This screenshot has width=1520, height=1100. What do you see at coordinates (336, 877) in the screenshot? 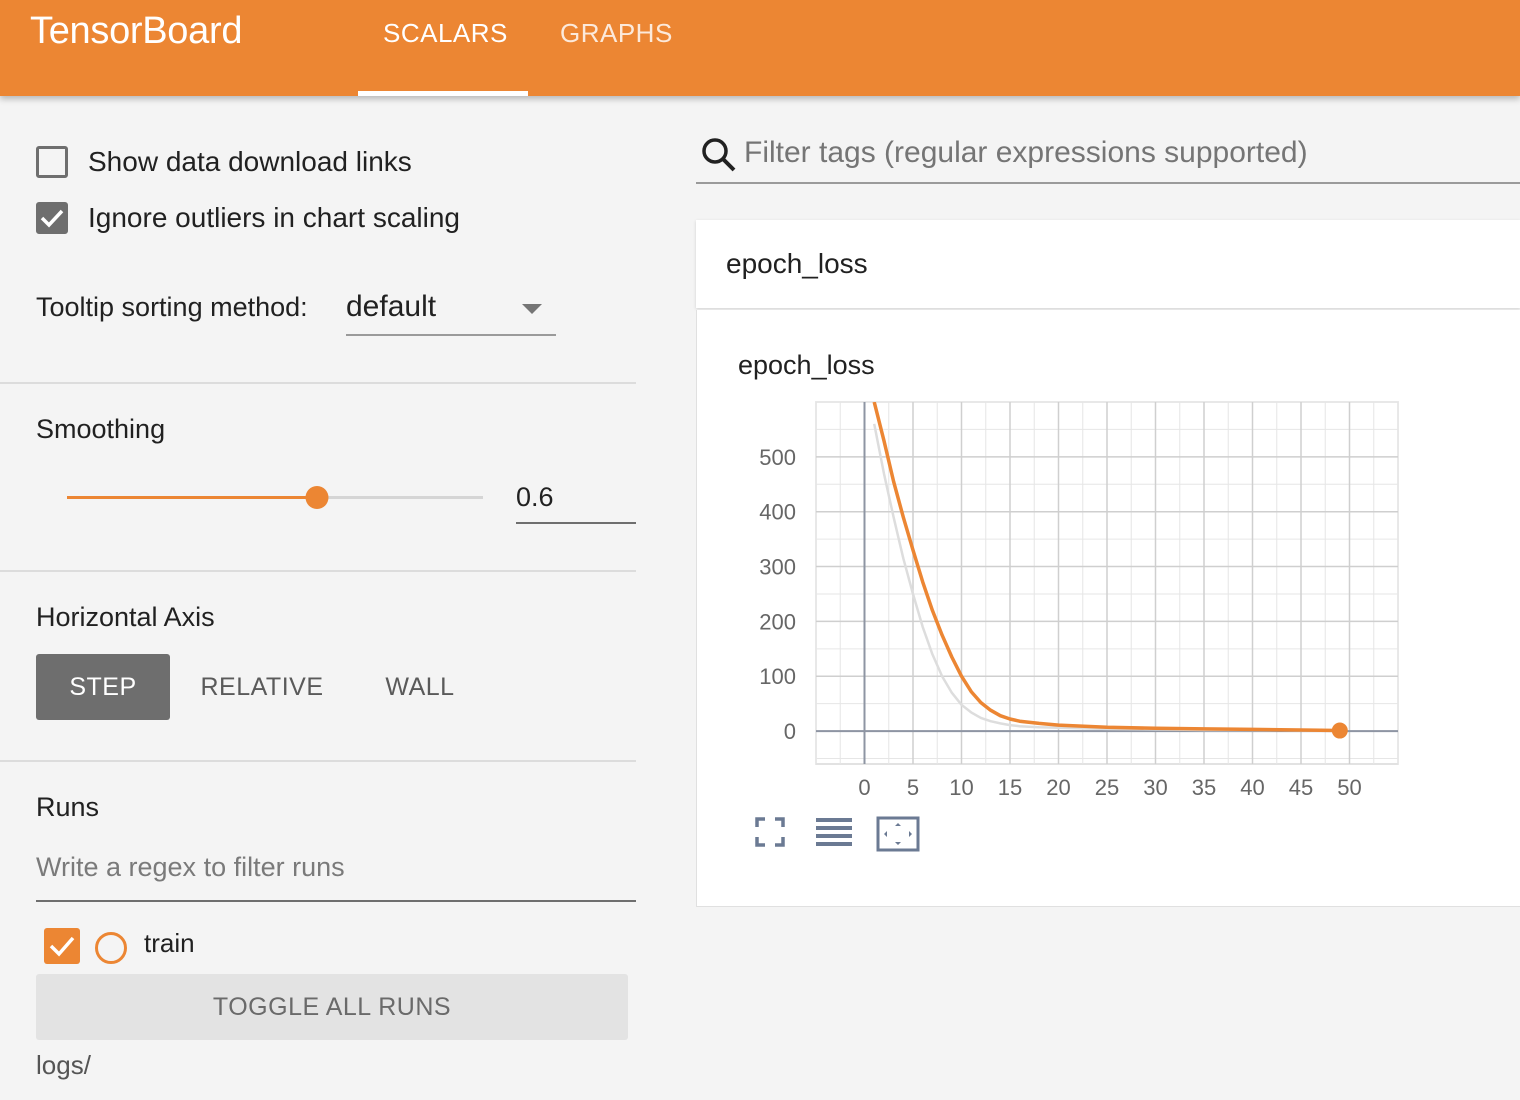
I see `runs-filter-input: Write a regex to filter runs` at bounding box center [336, 877].